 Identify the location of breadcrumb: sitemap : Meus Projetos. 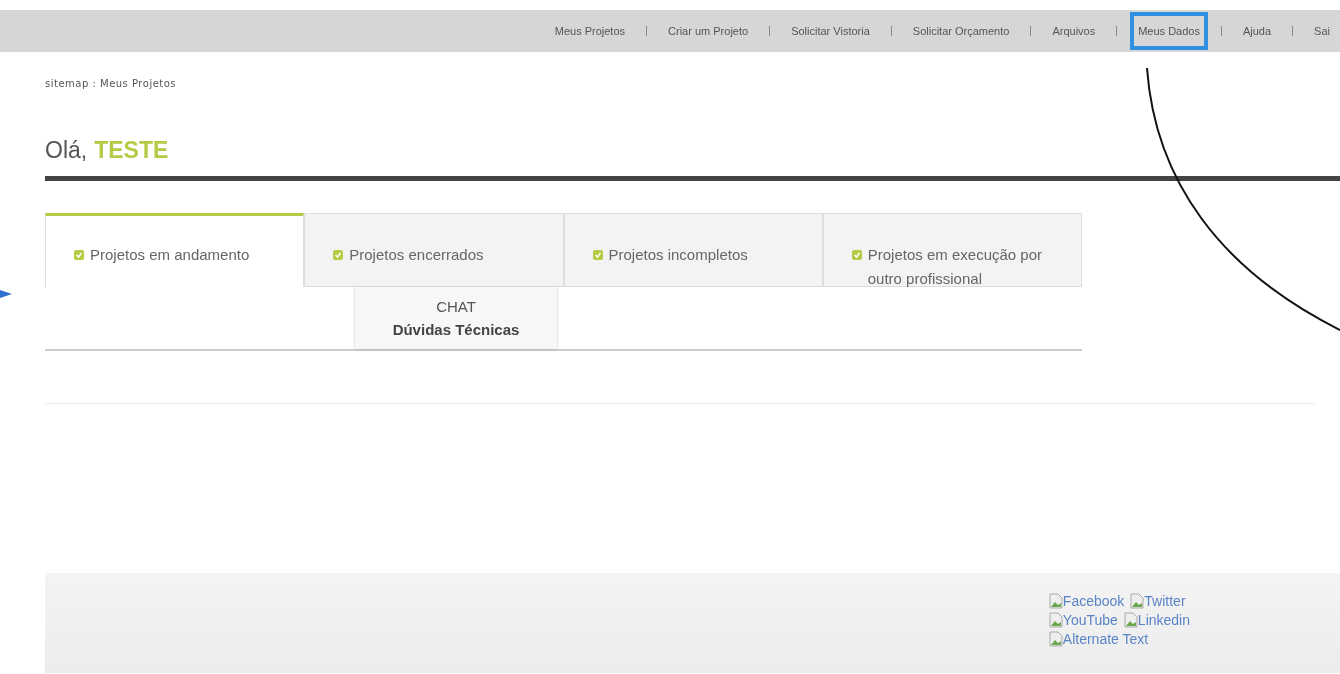
(111, 83).